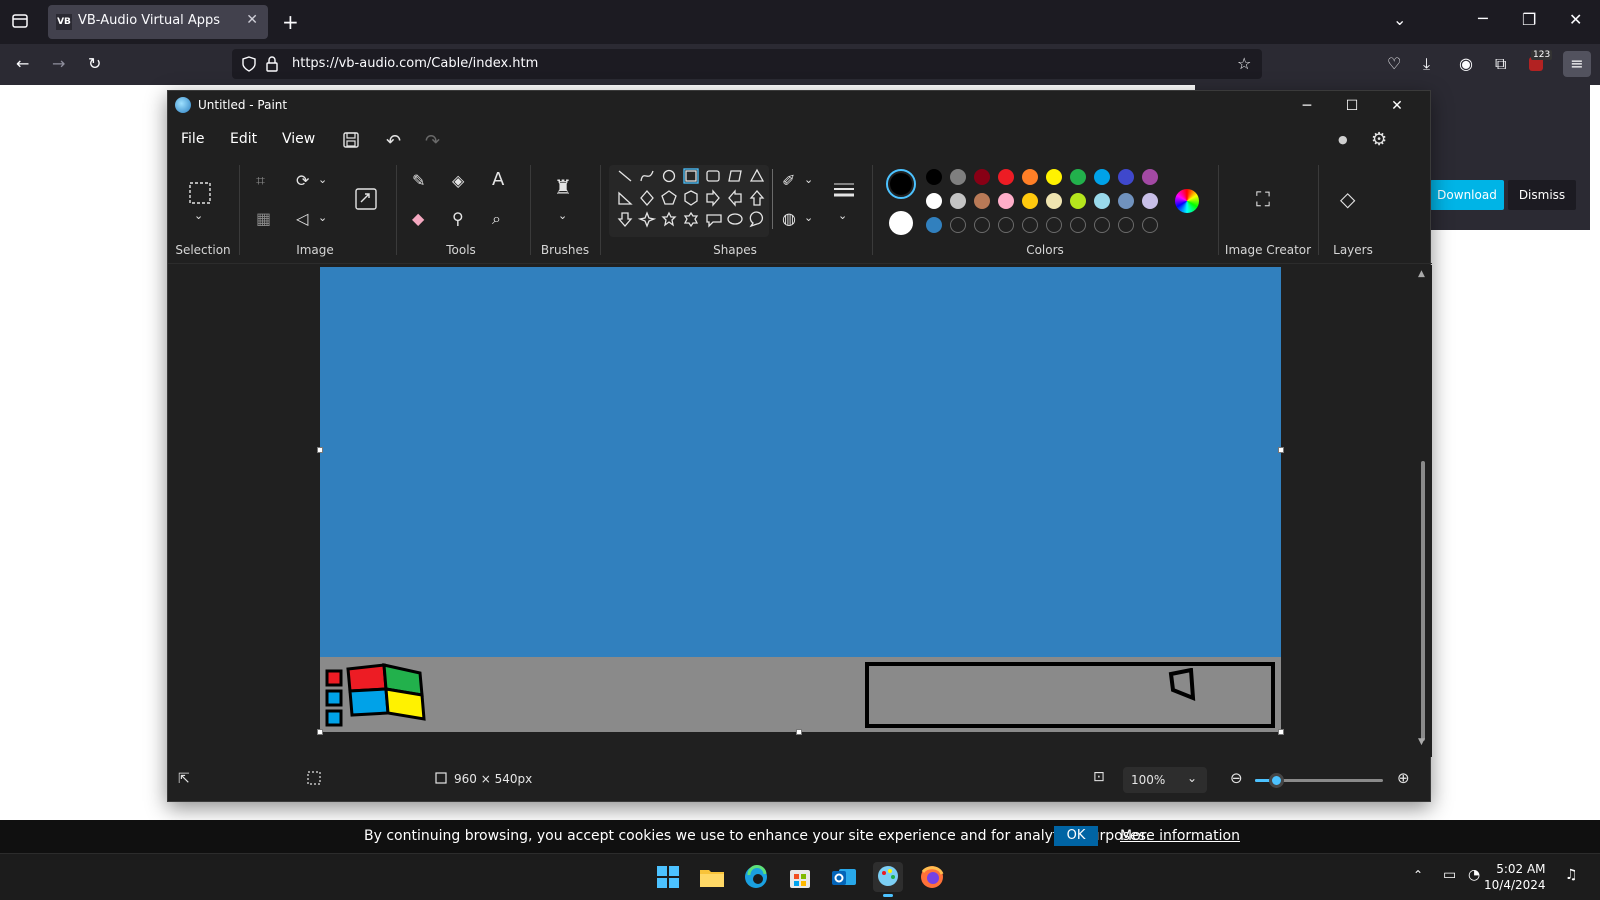  I want to click on outlook-icon, so click(844, 877).